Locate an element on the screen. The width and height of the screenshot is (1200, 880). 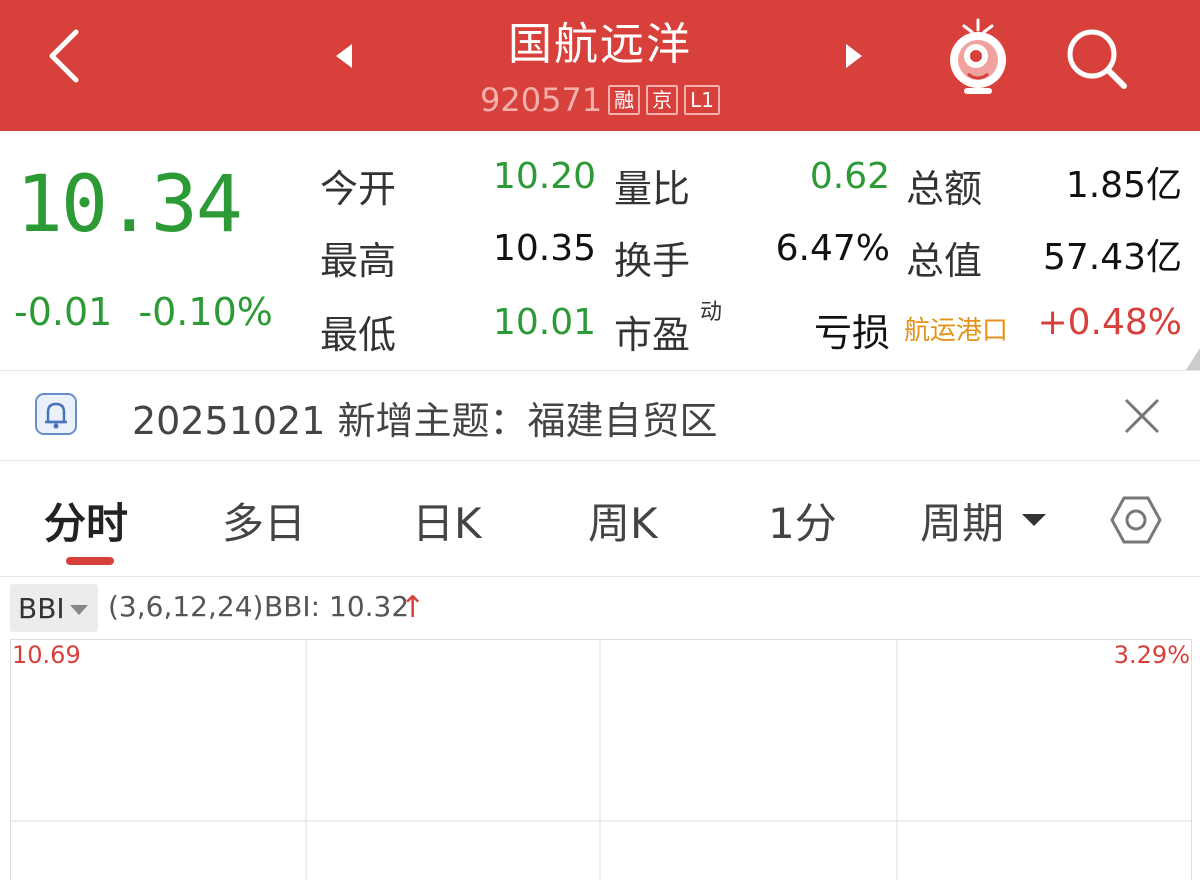
sector-change-value: +0.48% is located at coordinates (1106, 322).